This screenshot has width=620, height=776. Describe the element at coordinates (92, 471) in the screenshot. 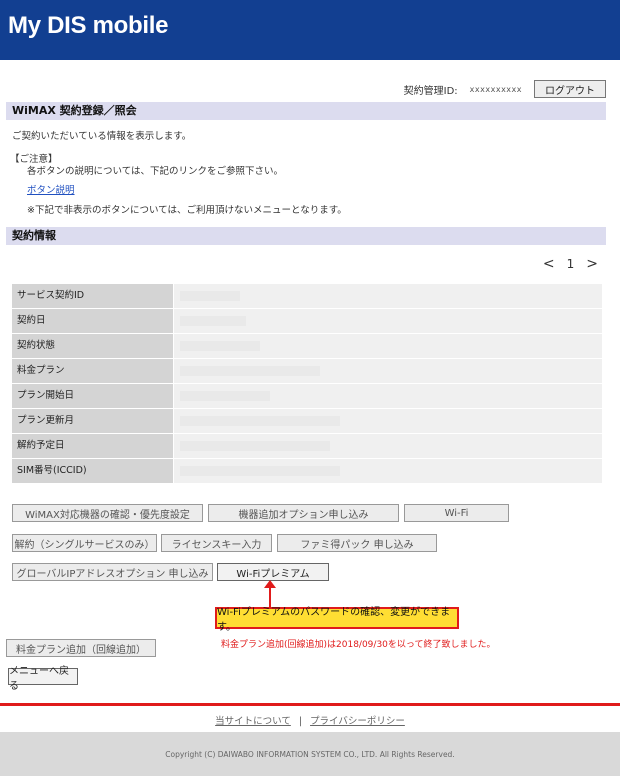

I see `row-label: SIM番号(ICCID)` at that location.